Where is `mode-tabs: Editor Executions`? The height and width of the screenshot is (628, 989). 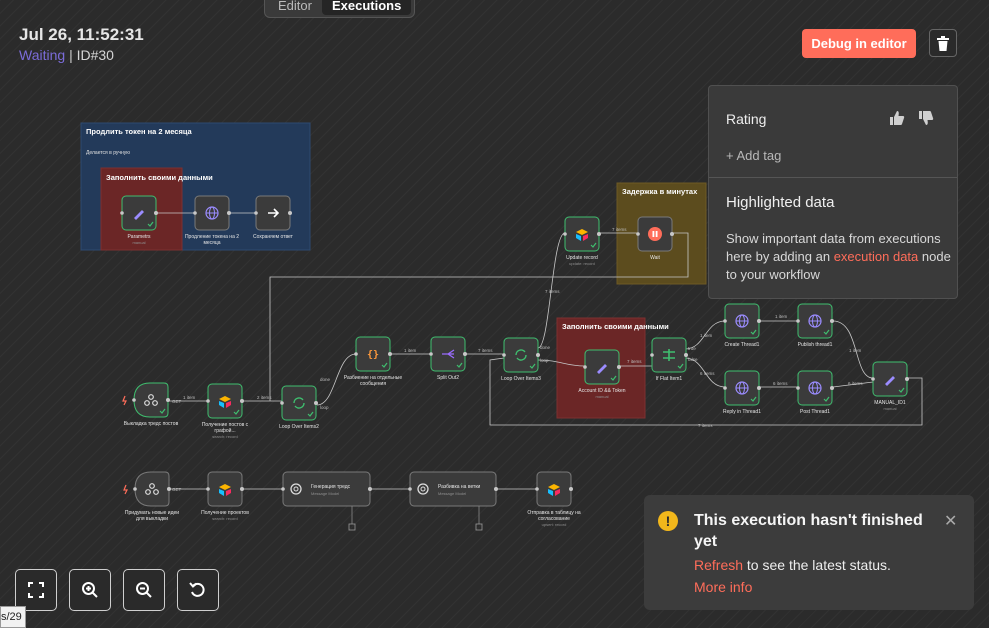 mode-tabs: Editor Executions is located at coordinates (339, 9).